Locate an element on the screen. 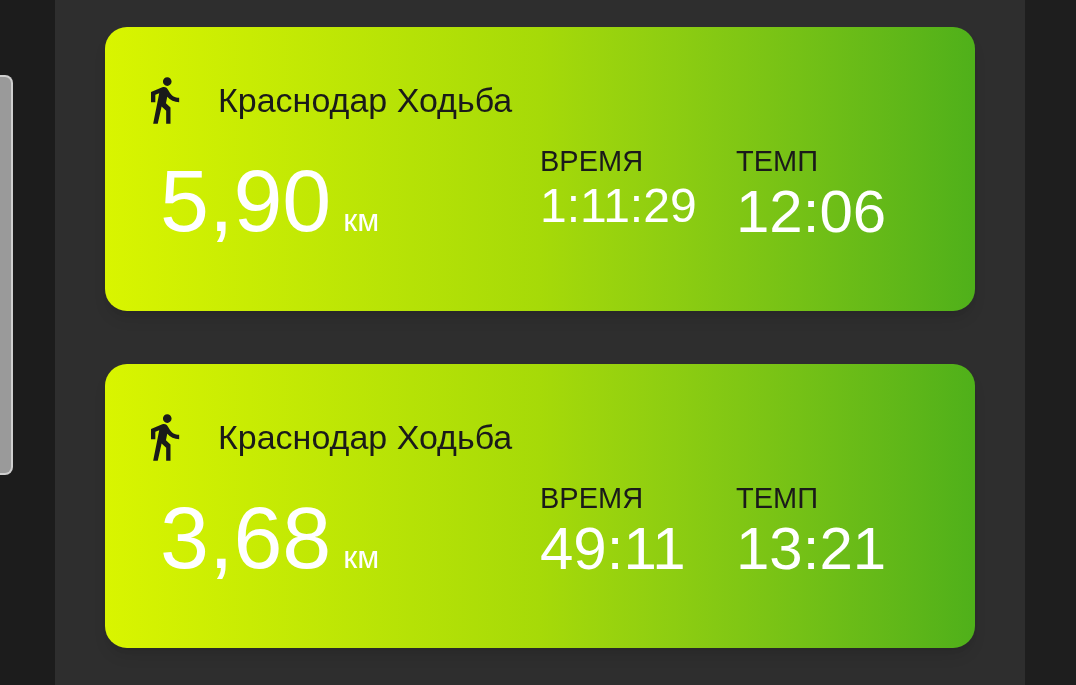 This screenshot has height=685, width=1076. distance-value: 5,90 is located at coordinates (246, 201).